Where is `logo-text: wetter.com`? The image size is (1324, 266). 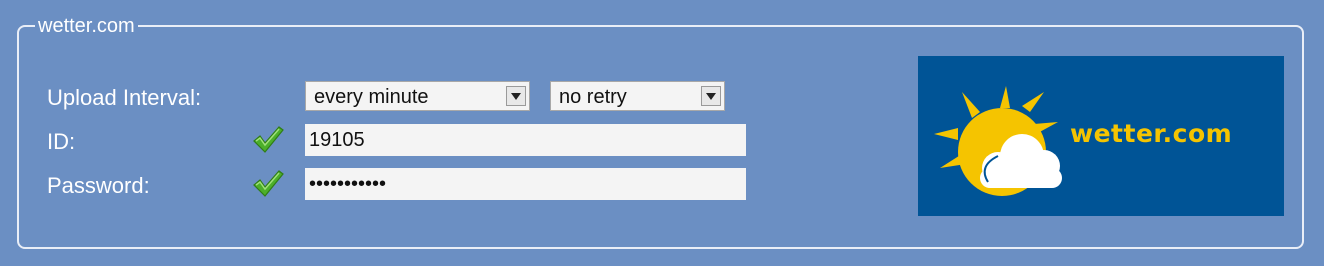 logo-text: wetter.com is located at coordinates (1151, 133).